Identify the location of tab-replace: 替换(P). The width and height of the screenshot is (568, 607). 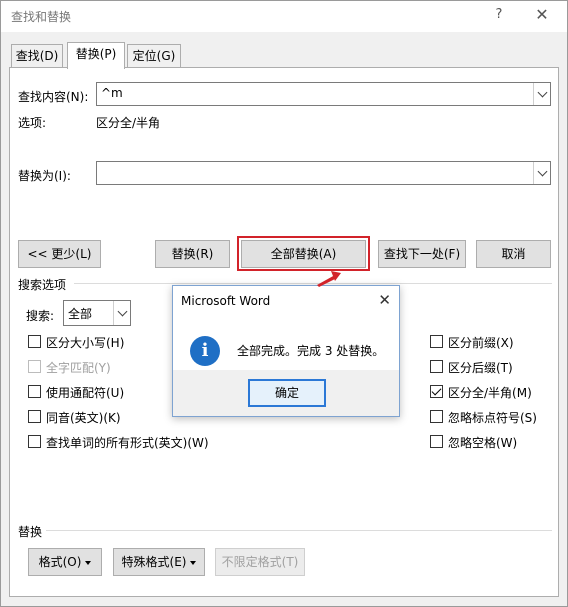
(96, 55).